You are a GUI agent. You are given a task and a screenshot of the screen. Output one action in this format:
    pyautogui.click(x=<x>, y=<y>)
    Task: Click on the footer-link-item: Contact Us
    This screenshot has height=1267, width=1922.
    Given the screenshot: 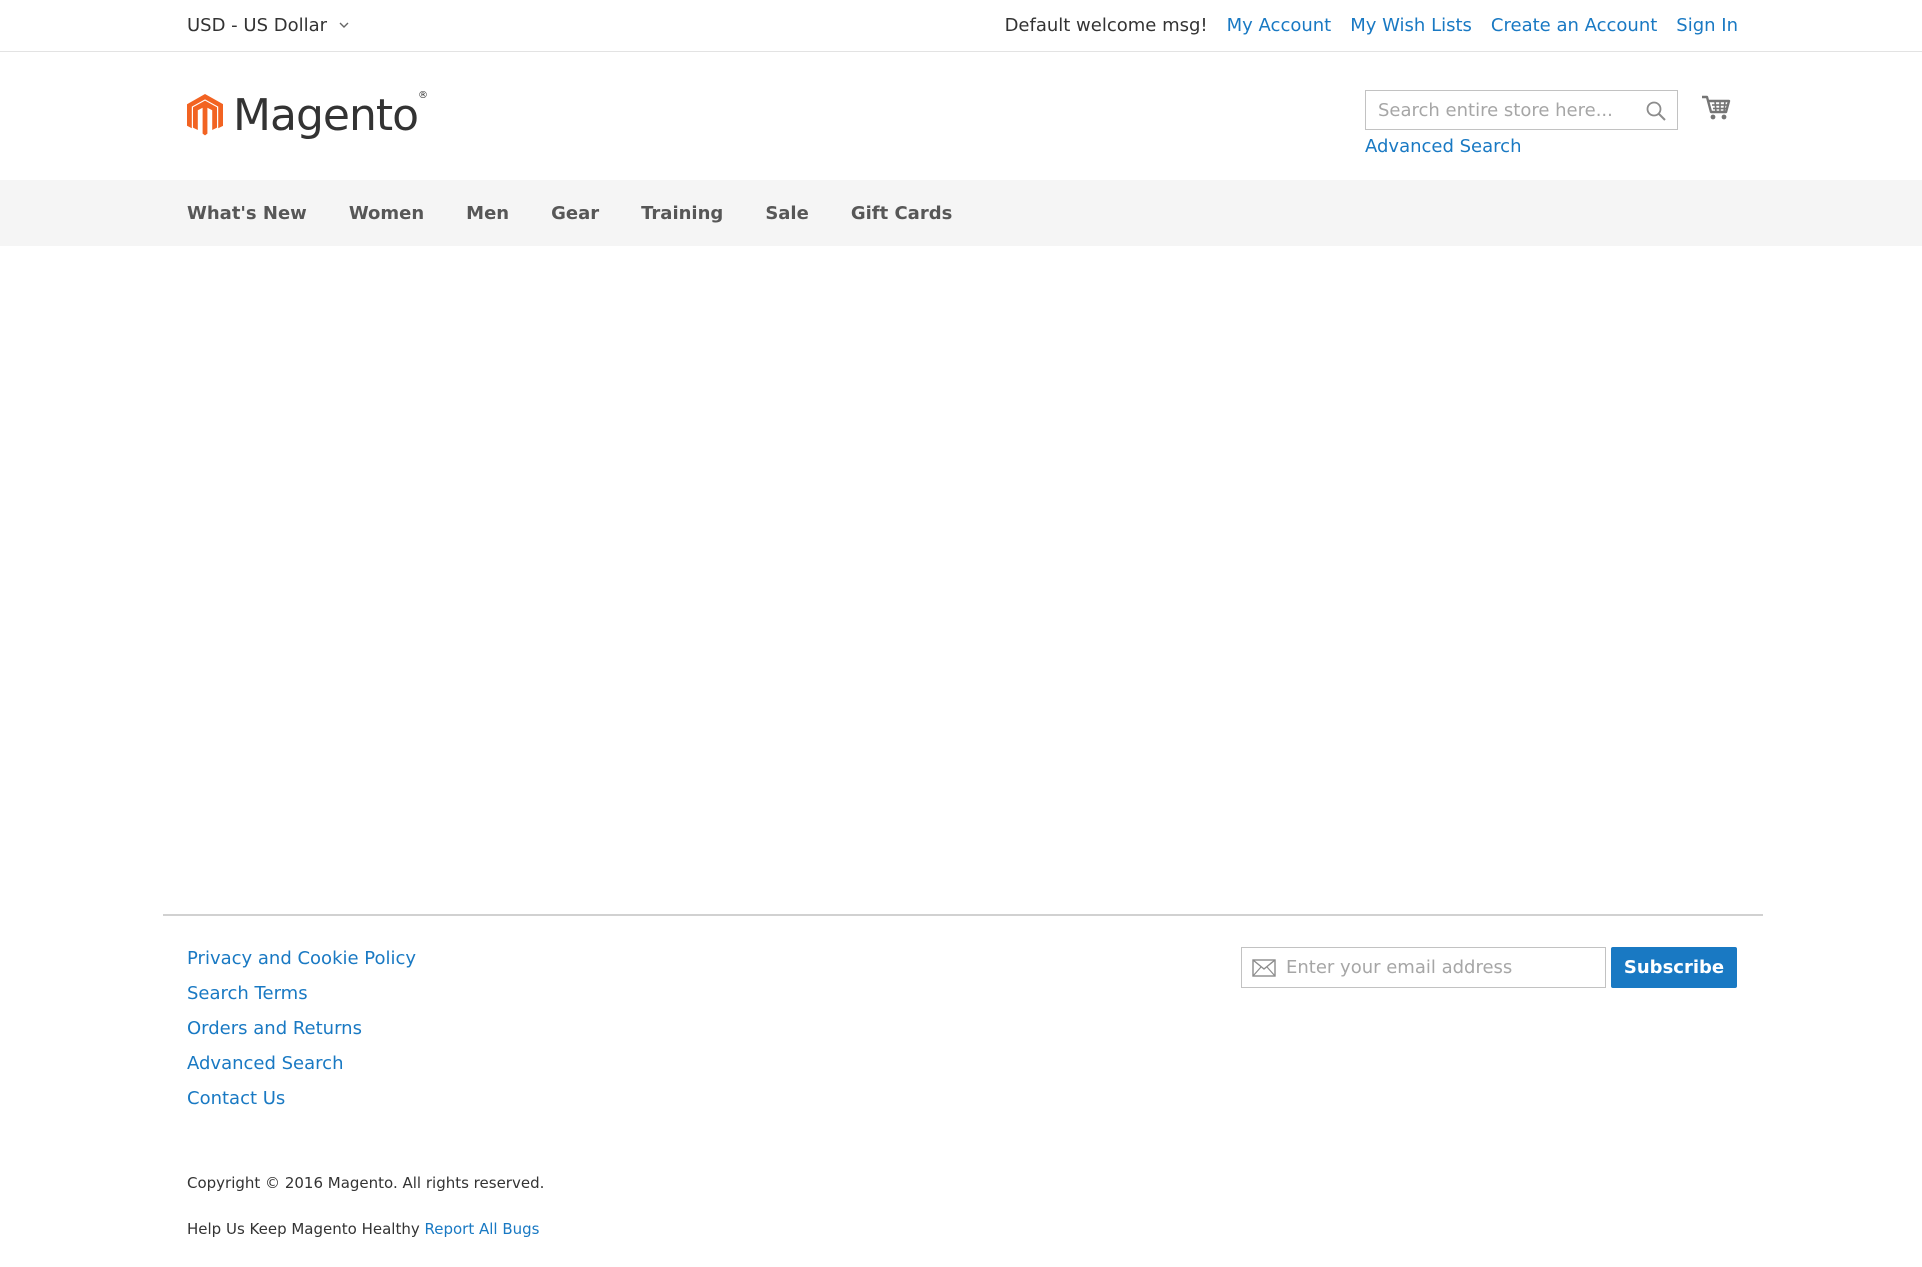 What is the action you would take?
    pyautogui.click(x=301, y=1105)
    